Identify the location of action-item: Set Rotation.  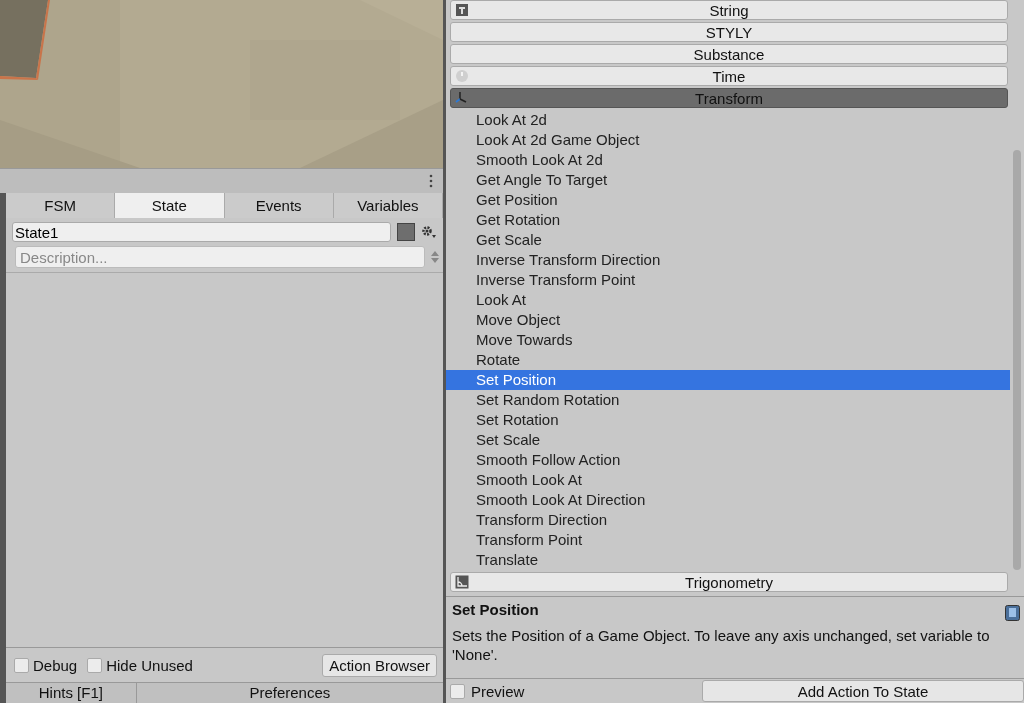
(728, 420).